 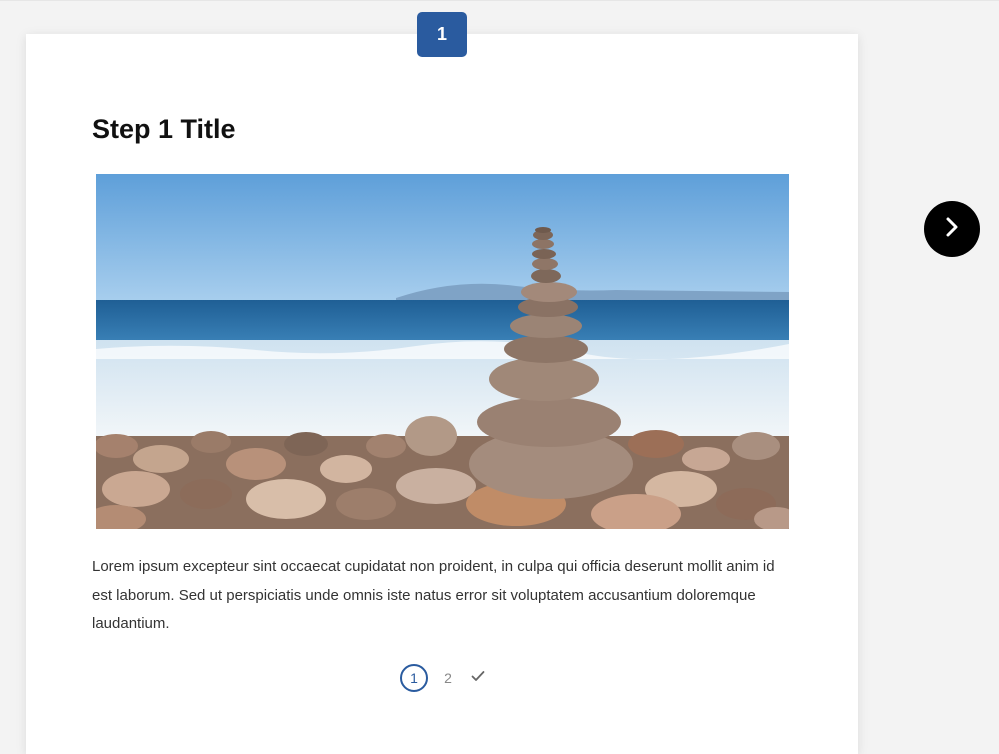 I want to click on chevron-right-icon, so click(x=952, y=229).